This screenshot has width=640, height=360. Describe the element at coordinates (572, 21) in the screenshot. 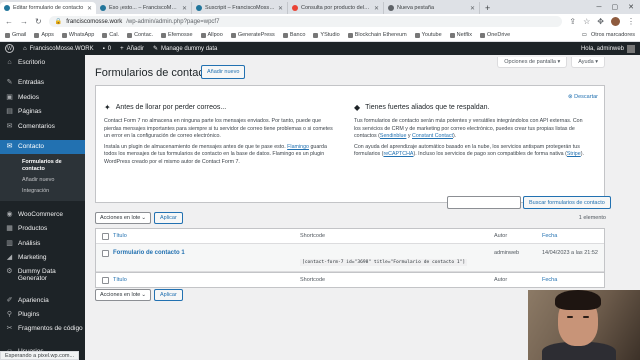

I see `share-icon: ⇪` at that location.